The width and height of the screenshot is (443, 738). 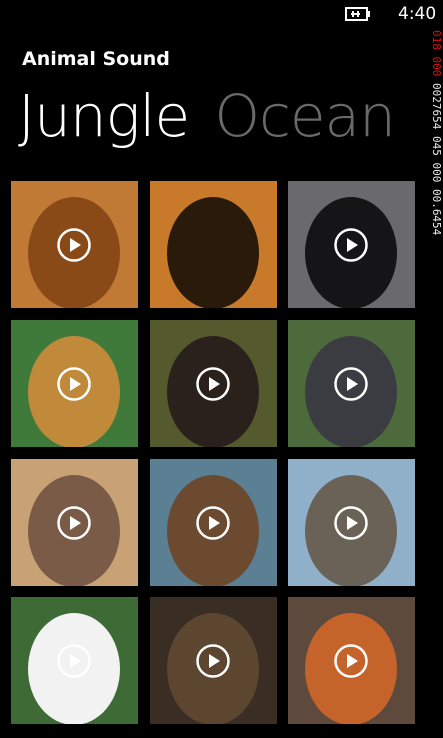 What do you see at coordinates (207, 122) in the screenshot?
I see `pivot-header: Jungle Ocean` at bounding box center [207, 122].